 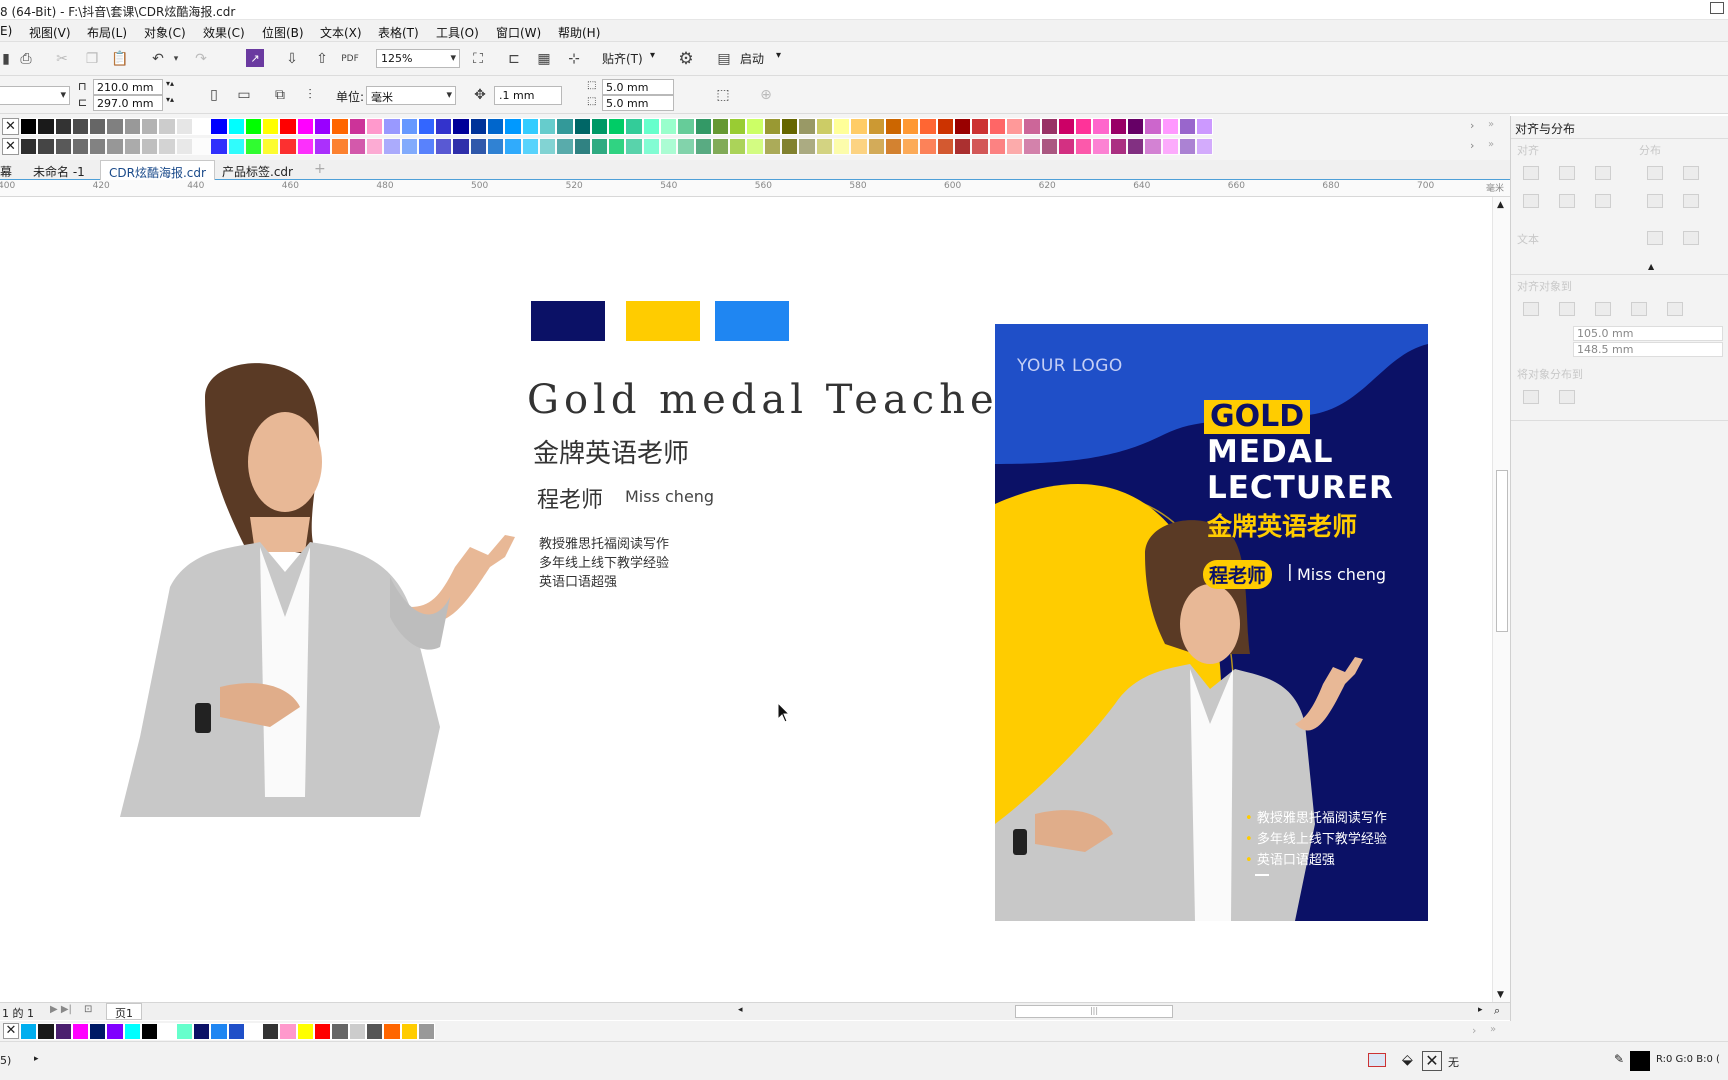 I want to click on add-page-icon-bottom: ⊡, so click(x=88, y=1009).